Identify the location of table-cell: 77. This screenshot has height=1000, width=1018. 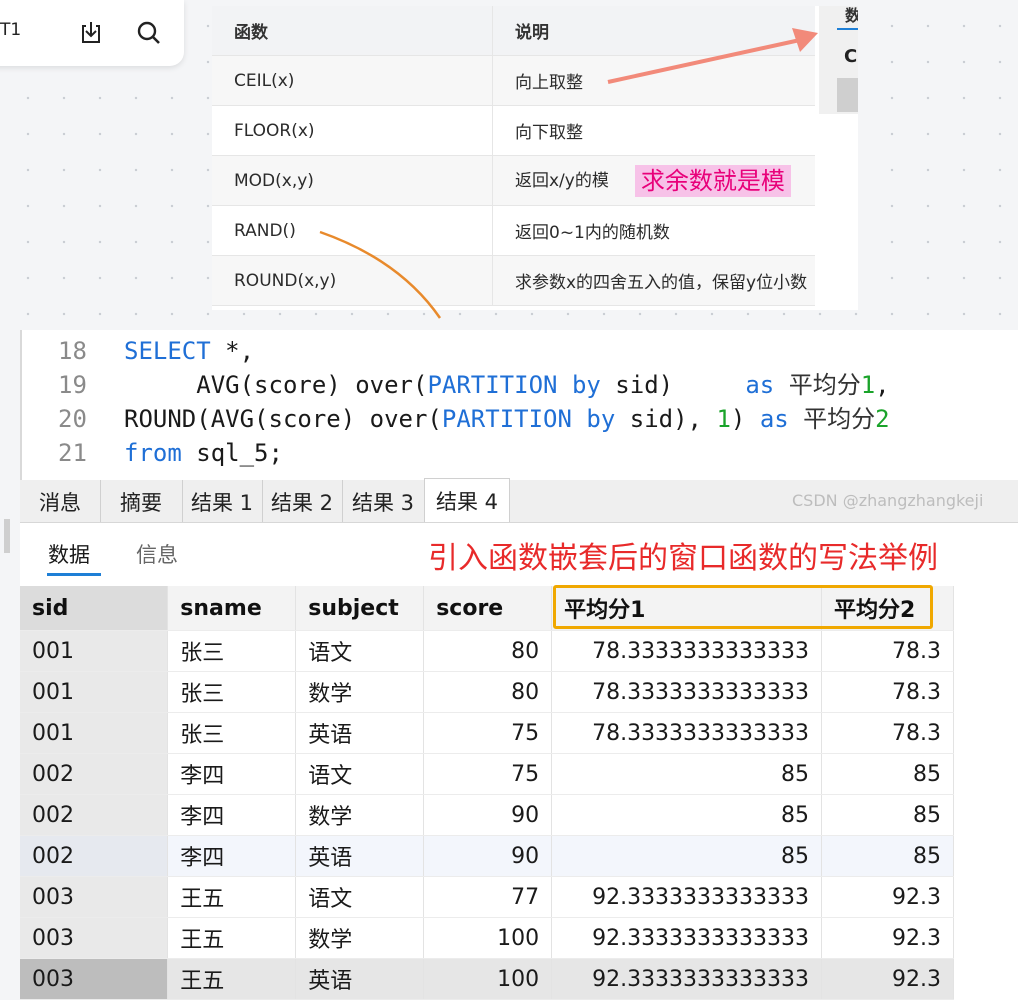
(488, 897).